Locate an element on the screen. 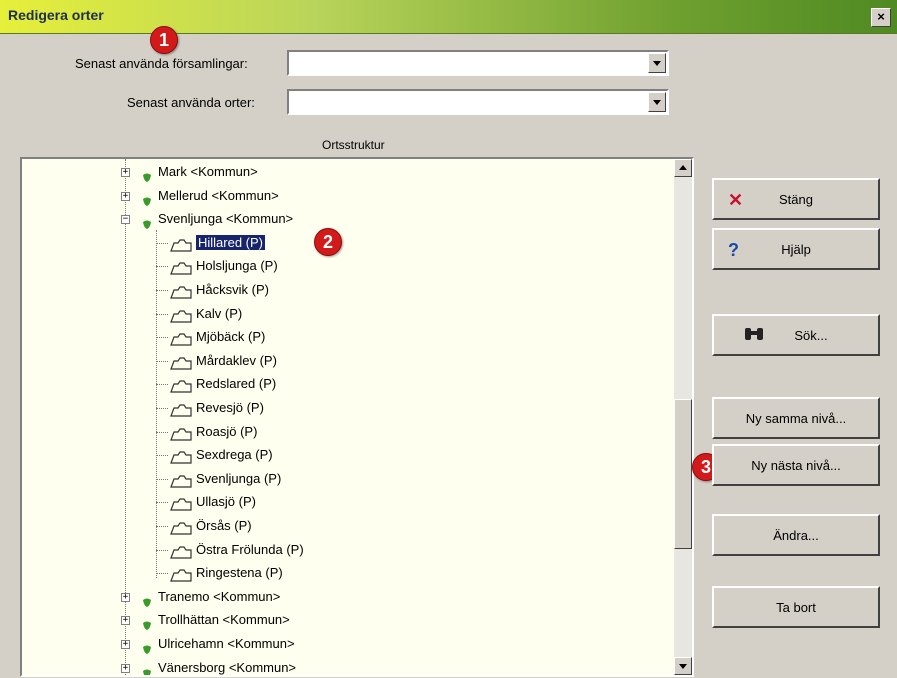  close-button: ✕ Stäng is located at coordinates (796, 199).